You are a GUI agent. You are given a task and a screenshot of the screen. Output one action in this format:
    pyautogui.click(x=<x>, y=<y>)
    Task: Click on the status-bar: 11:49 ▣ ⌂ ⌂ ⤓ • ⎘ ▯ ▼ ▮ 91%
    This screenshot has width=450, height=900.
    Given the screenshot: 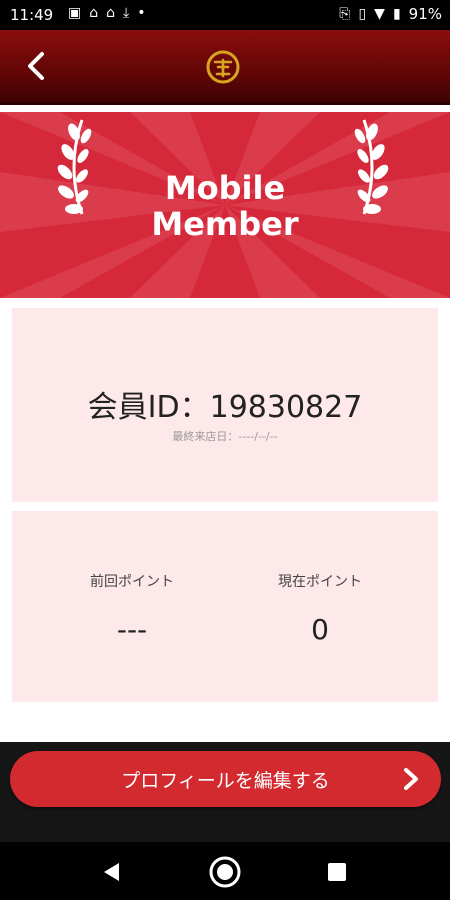 What is the action you would take?
    pyautogui.click(x=225, y=15)
    